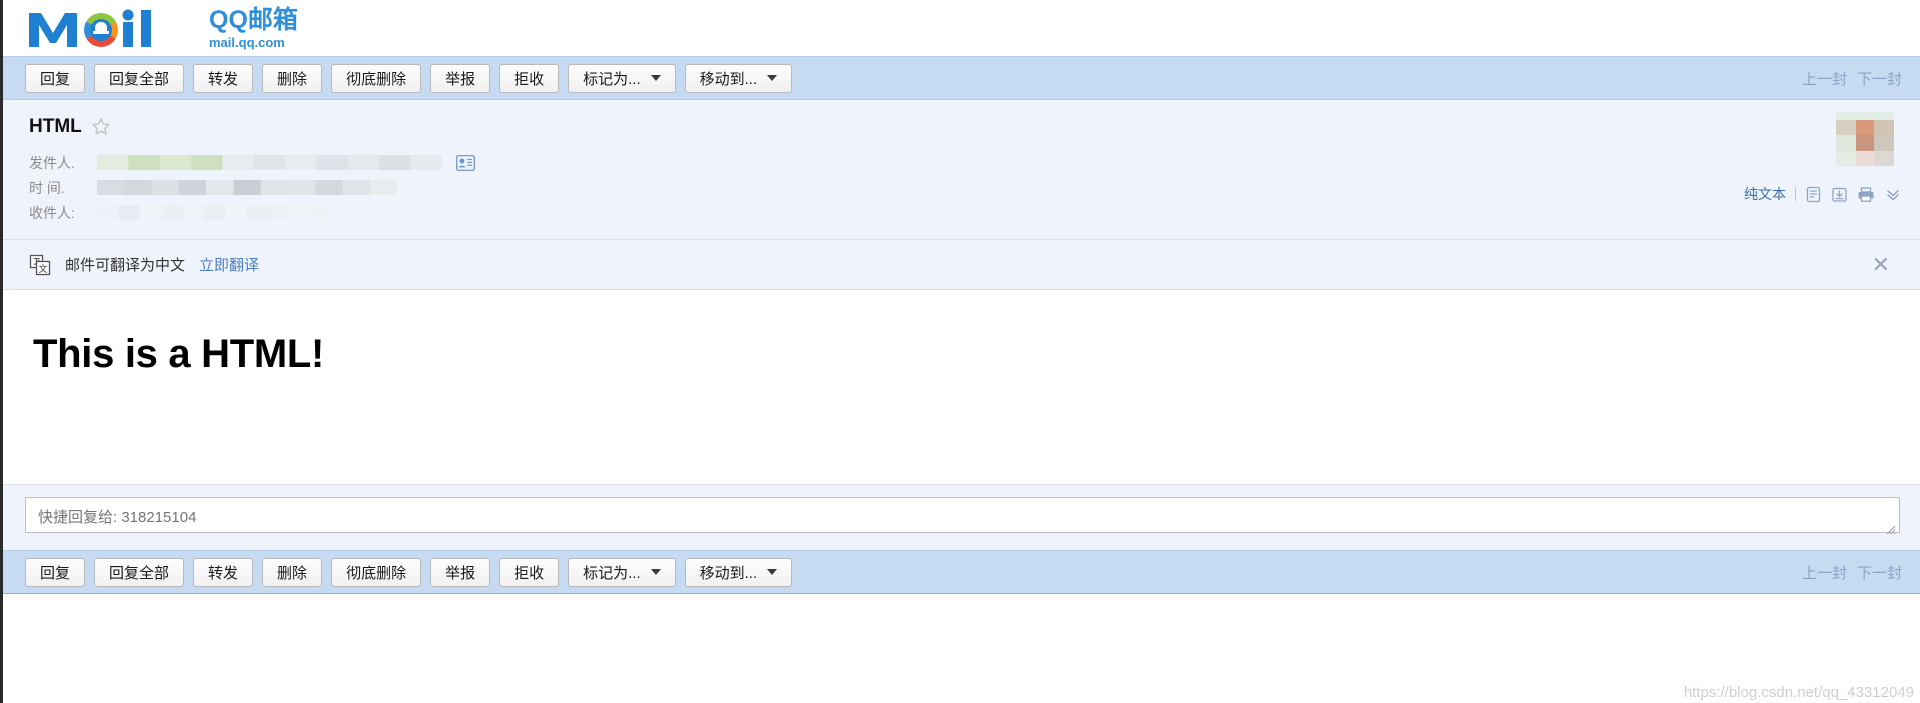 Image resolution: width=1920 pixels, height=703 pixels. What do you see at coordinates (1824, 78) in the screenshot?
I see `prev-mail-link: 上一封` at bounding box center [1824, 78].